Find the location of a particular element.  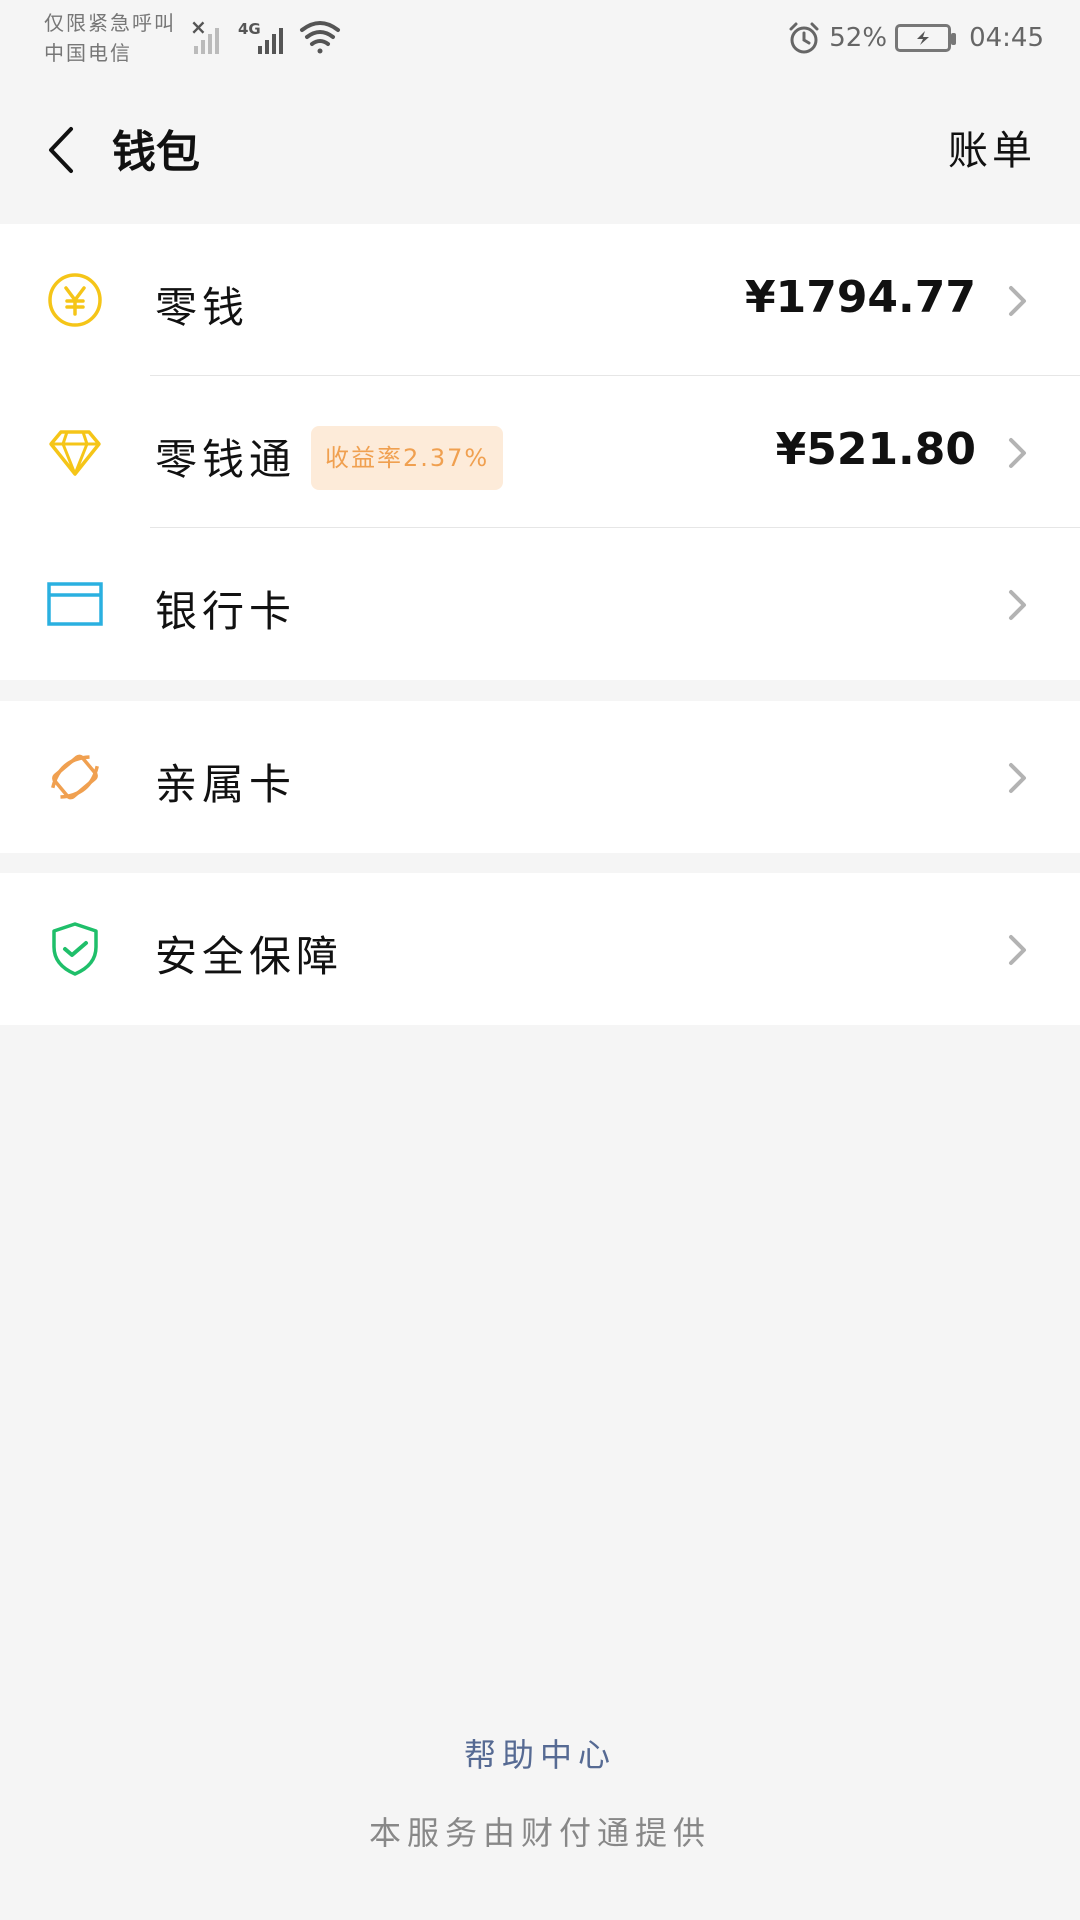

signal-icon: 4G is located at coordinates (260, 37).